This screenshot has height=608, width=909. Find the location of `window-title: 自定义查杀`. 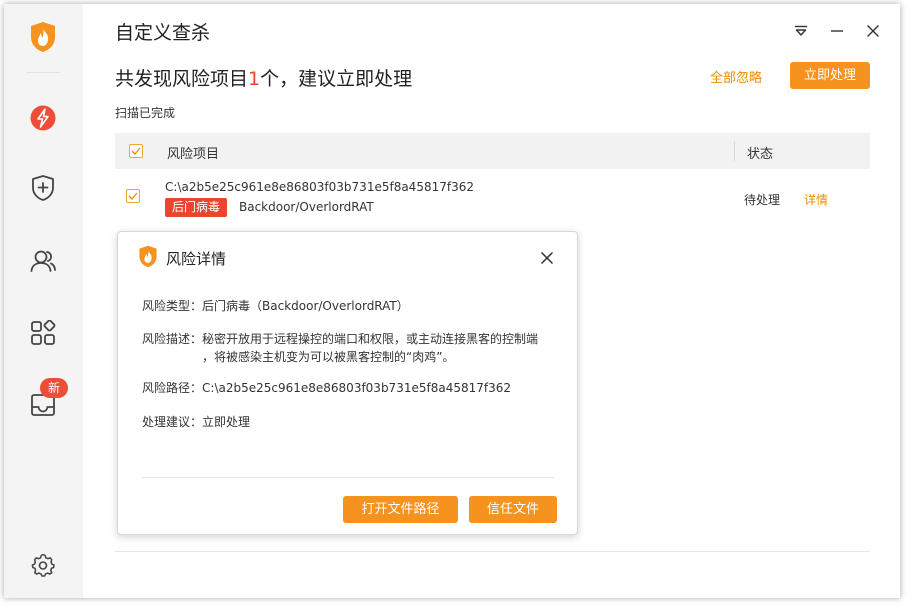

window-title: 自定义查杀 is located at coordinates (163, 33).